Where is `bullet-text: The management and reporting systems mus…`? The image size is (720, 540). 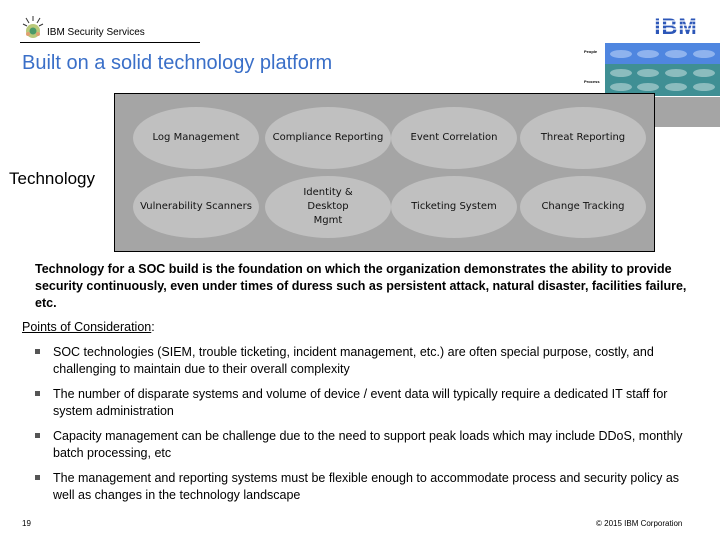 bullet-text: The management and reporting systems mus… is located at coordinates (366, 486).